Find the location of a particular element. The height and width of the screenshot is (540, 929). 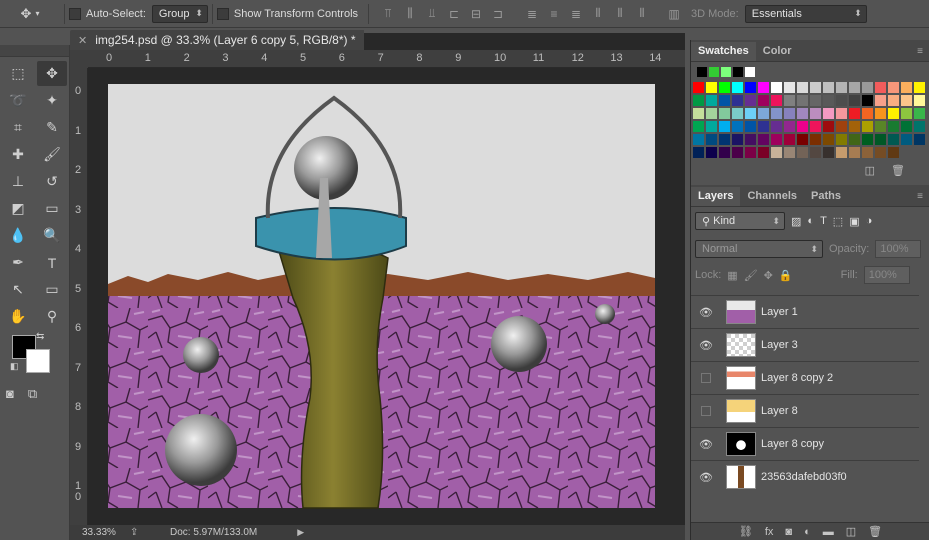

lock-transparent-icon: ▦ is located at coordinates (732, 275).